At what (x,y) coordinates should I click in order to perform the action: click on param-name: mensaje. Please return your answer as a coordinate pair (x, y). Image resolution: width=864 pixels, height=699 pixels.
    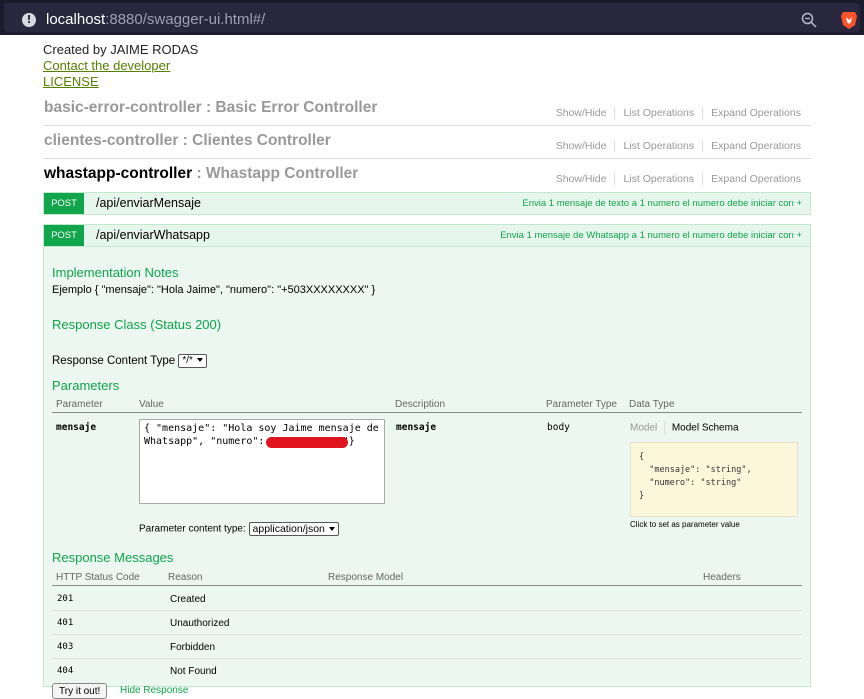
    Looking at the image, I should click on (76, 427).